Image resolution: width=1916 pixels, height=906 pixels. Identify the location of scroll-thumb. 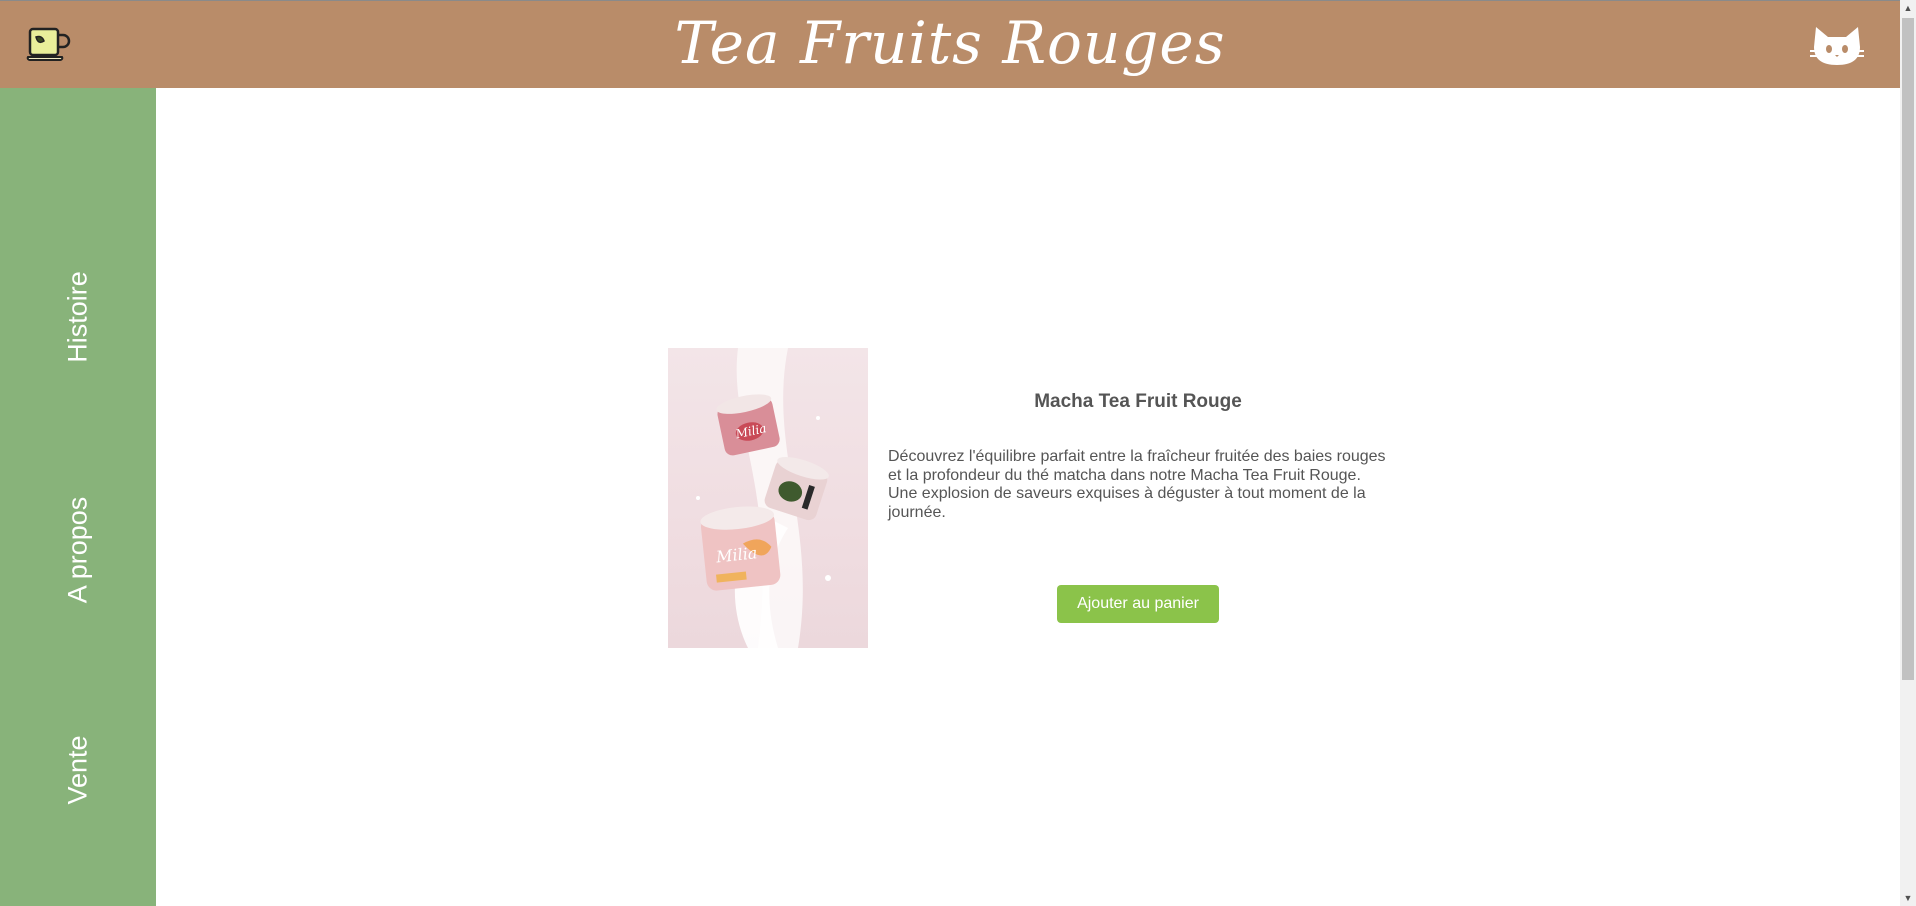
(1908, 349).